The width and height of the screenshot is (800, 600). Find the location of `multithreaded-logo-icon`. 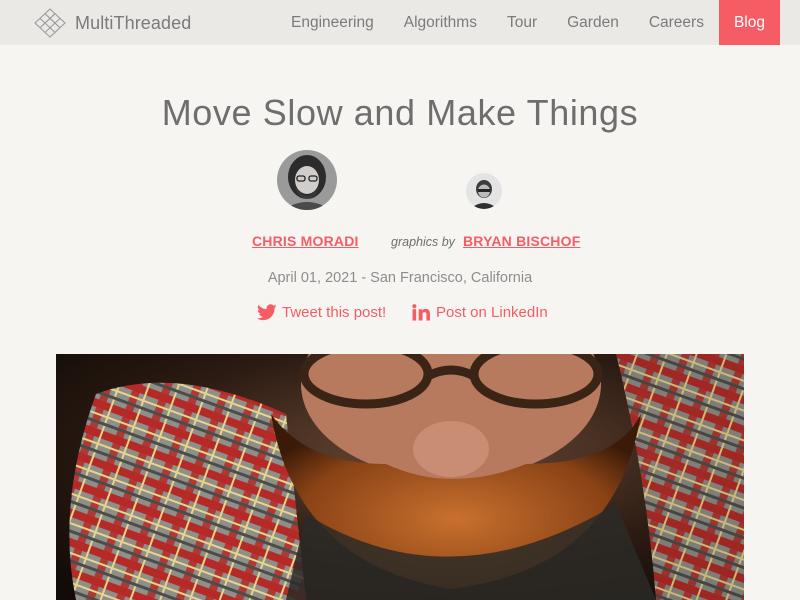

multithreaded-logo-icon is located at coordinates (50, 23).